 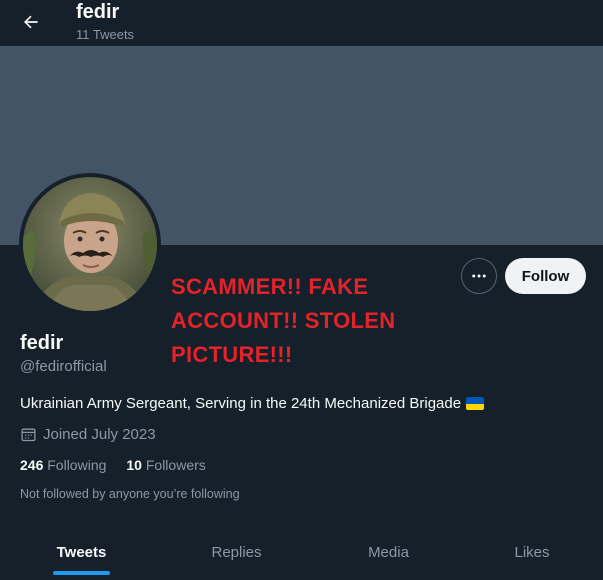 I want to click on header-title: fedir, so click(x=98, y=12).